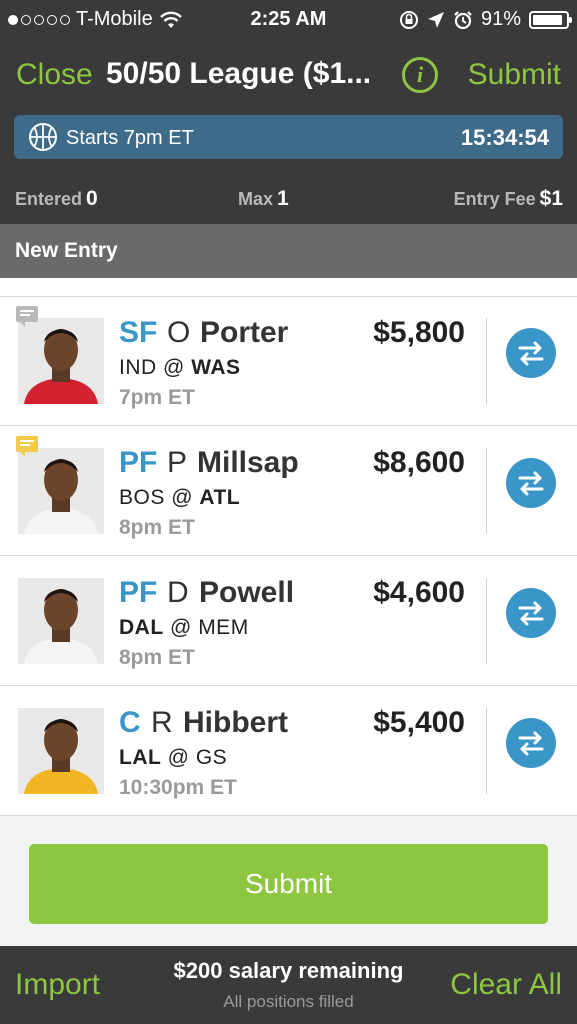 Image resolution: width=577 pixels, height=1024 pixels. I want to click on player-last-name: Porter, so click(244, 332).